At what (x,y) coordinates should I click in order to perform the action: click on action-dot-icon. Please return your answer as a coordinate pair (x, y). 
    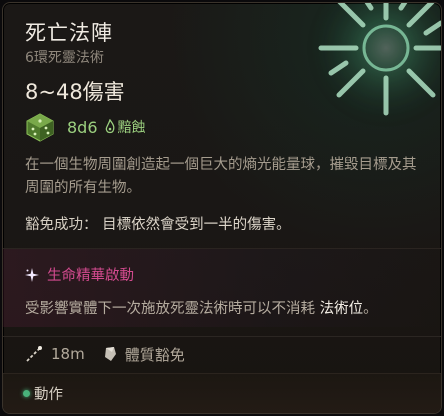
    Looking at the image, I should click on (26, 393).